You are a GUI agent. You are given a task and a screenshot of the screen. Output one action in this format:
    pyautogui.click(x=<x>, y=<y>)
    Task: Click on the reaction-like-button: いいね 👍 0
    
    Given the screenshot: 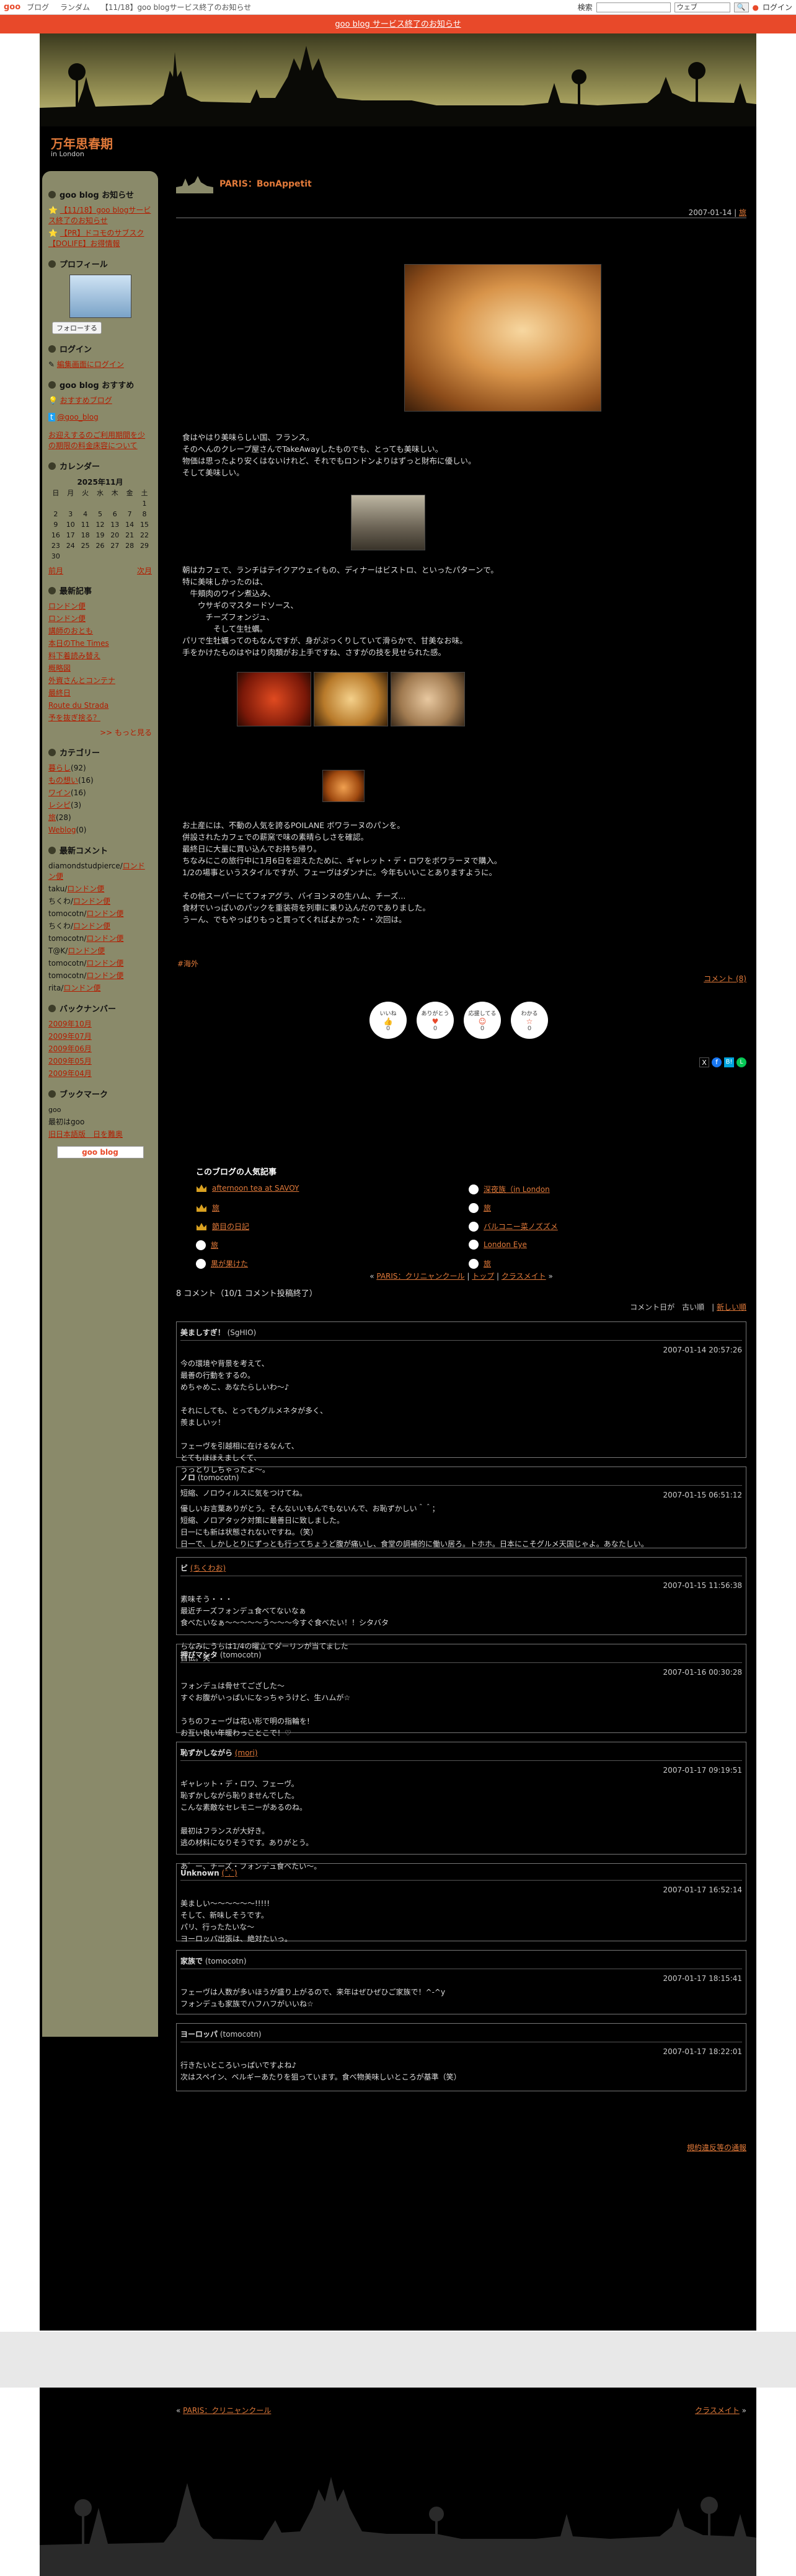 What is the action you would take?
    pyautogui.click(x=388, y=1020)
    